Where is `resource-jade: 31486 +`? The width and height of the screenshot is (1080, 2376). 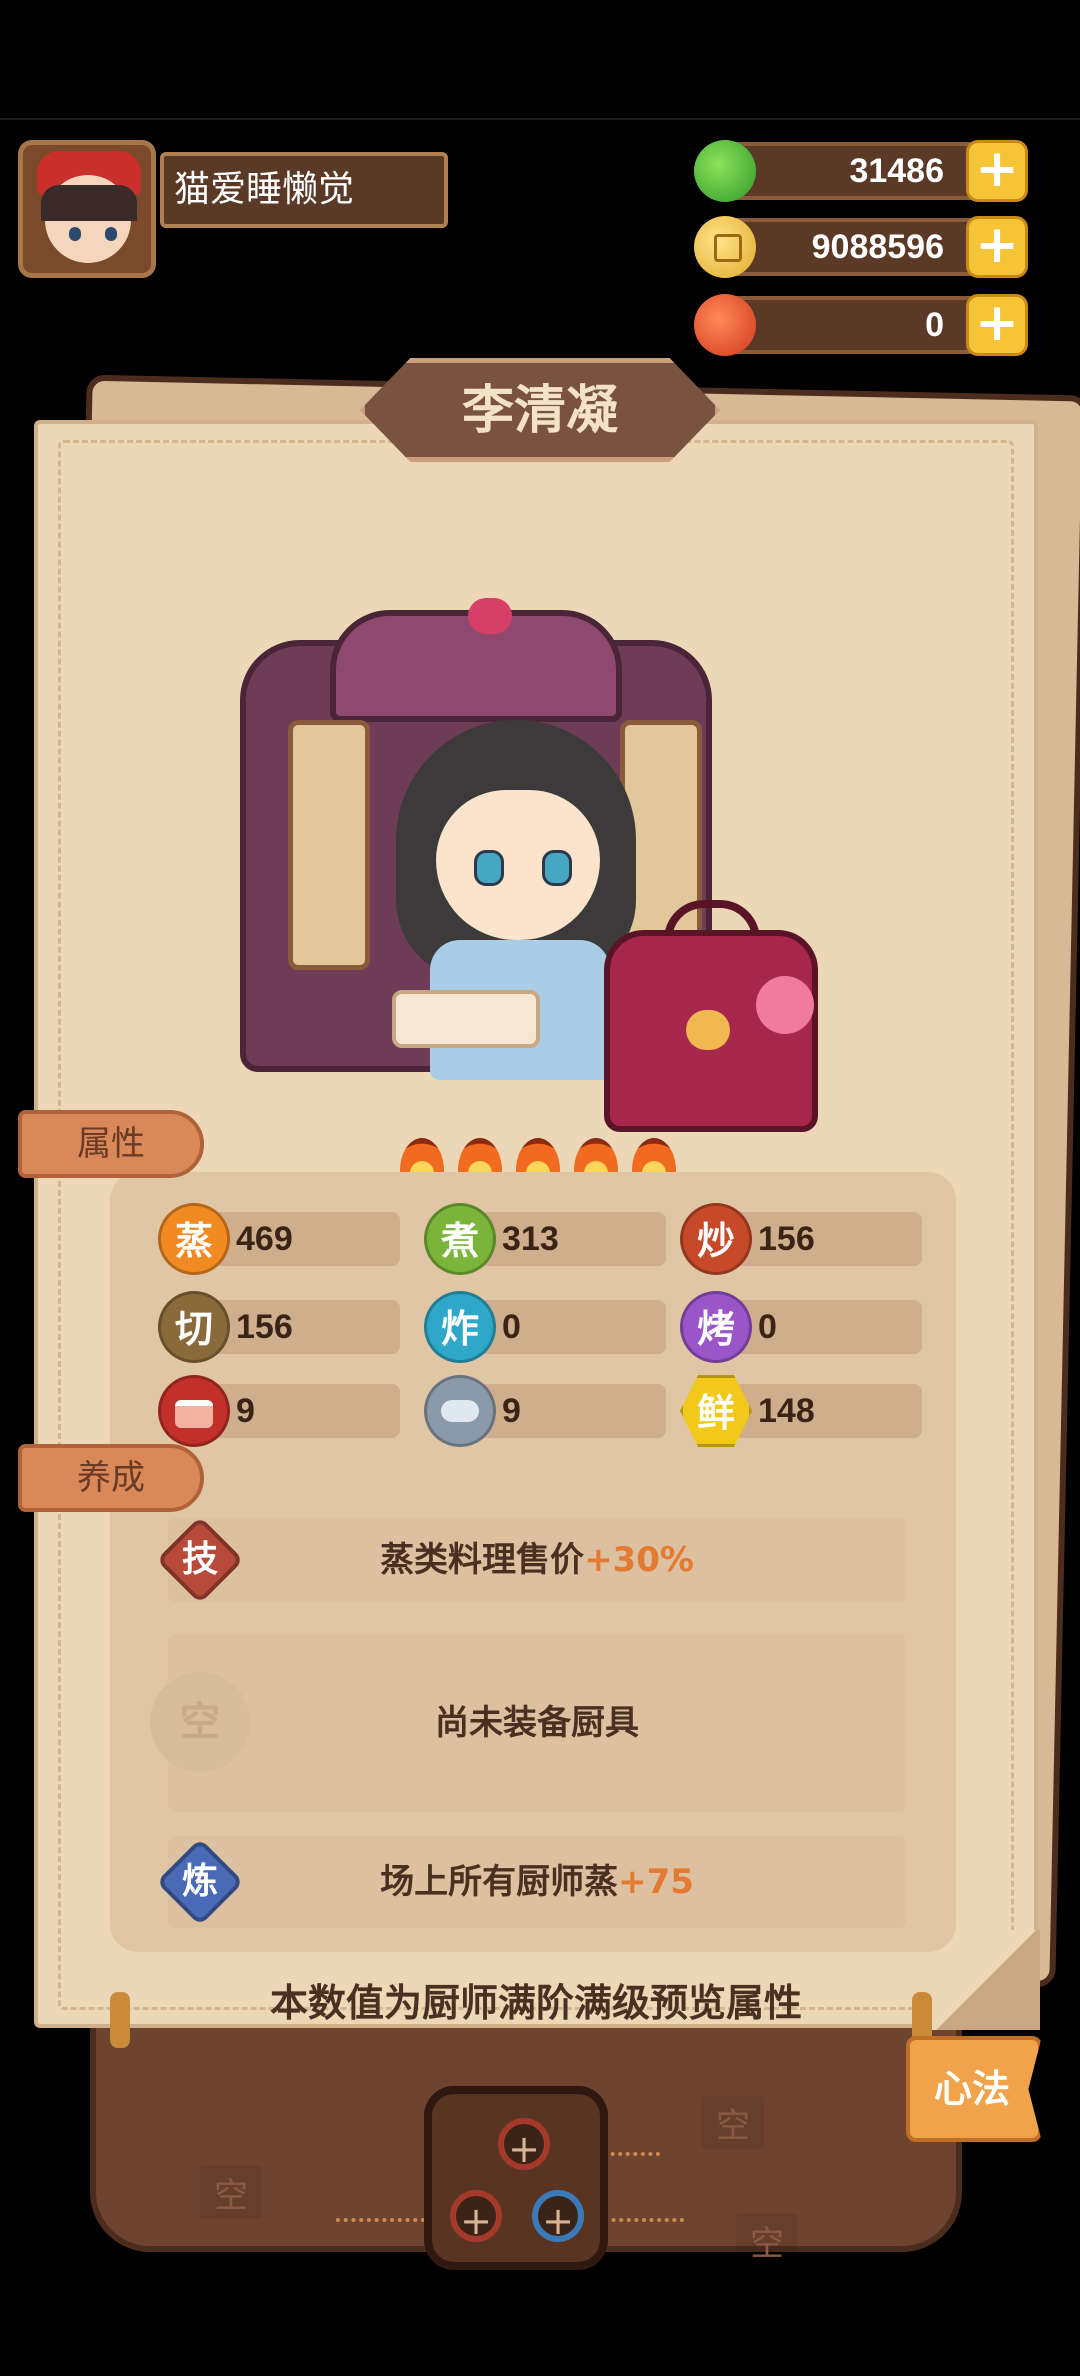
resource-jade: 31486 + is located at coordinates (861, 171).